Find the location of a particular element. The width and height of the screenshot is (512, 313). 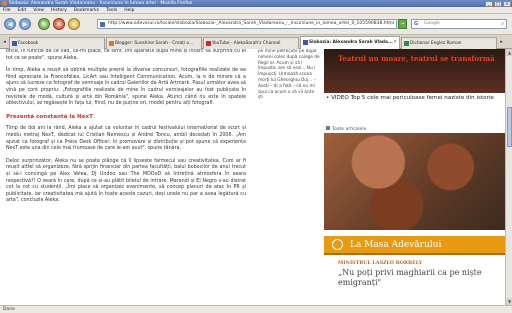

menu-view: View is located at coordinates (38, 10).